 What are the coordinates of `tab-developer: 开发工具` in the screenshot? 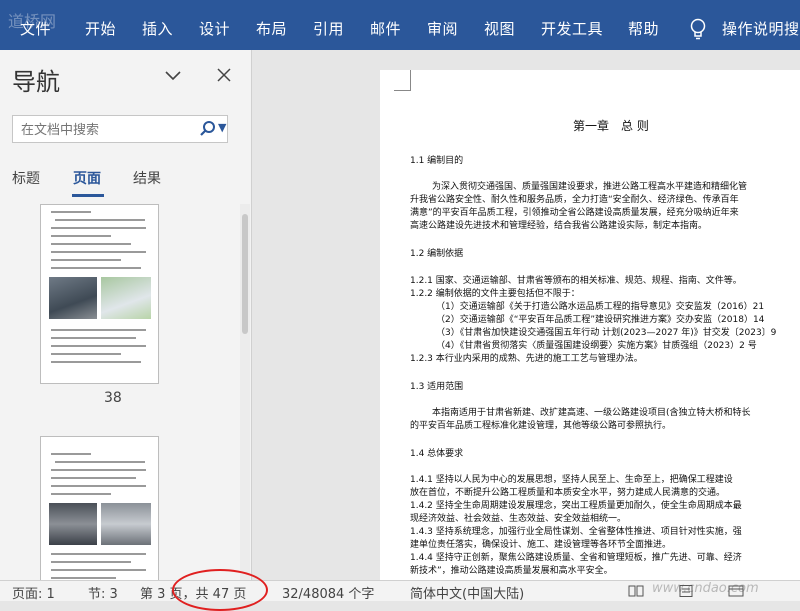 It's located at (572, 25).